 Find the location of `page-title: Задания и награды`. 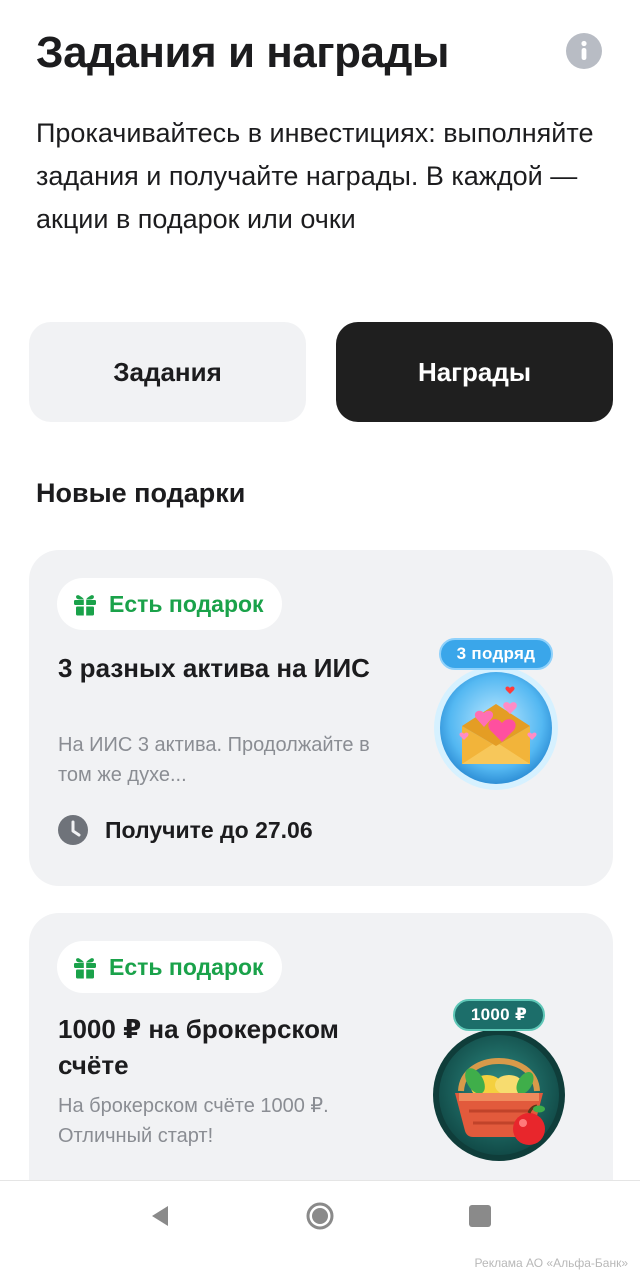

page-title: Задания и награды is located at coordinates (242, 52).